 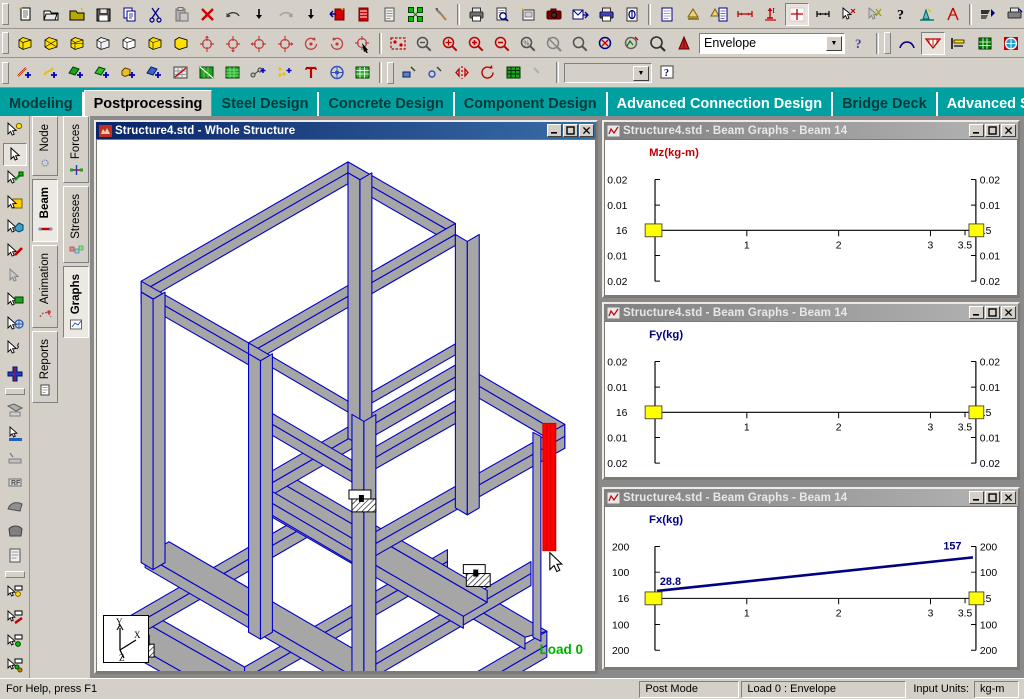 What do you see at coordinates (586, 130) in the screenshot?
I see `structure-close-button` at bounding box center [586, 130].